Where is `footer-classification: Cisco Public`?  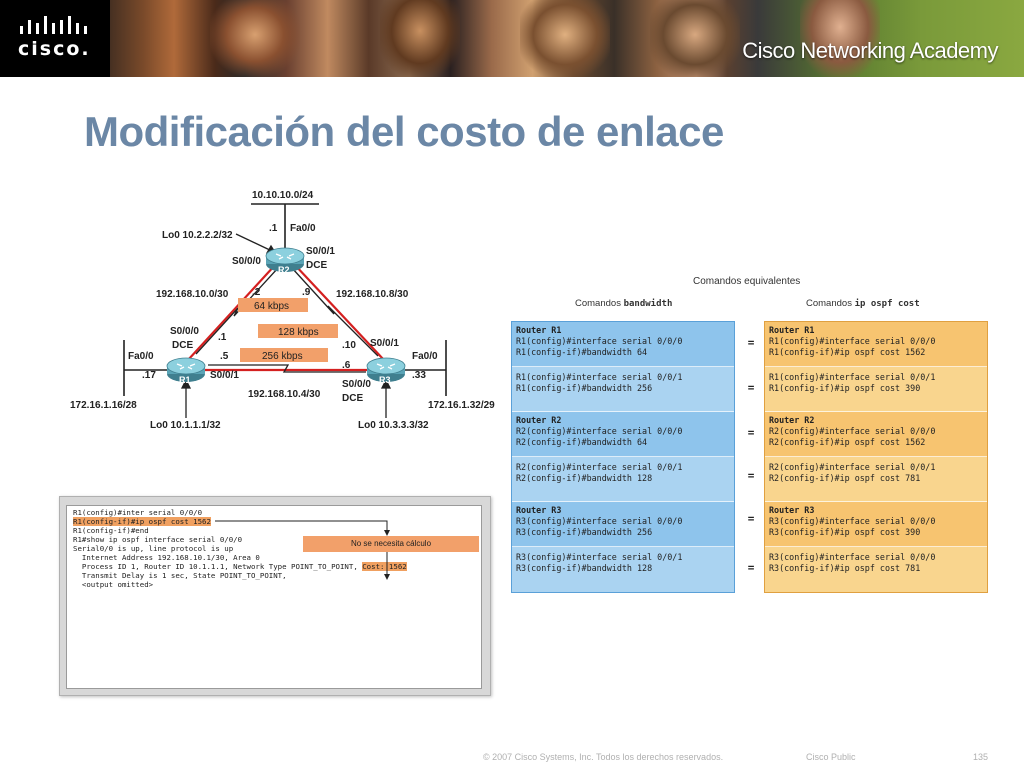
footer-classification: Cisco Public is located at coordinates (831, 757).